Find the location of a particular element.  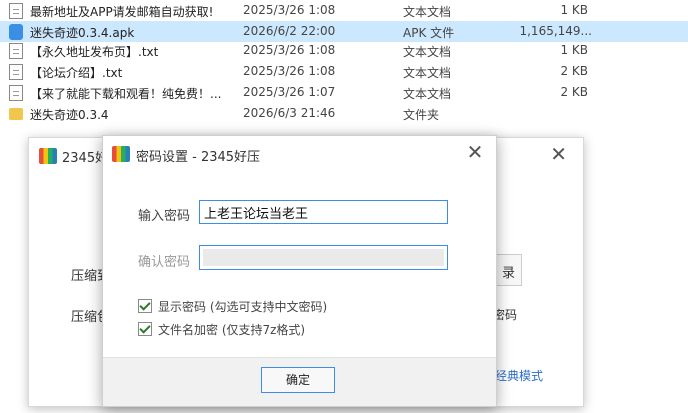

encrypt-filename-checkbox is located at coordinates (145, 329).